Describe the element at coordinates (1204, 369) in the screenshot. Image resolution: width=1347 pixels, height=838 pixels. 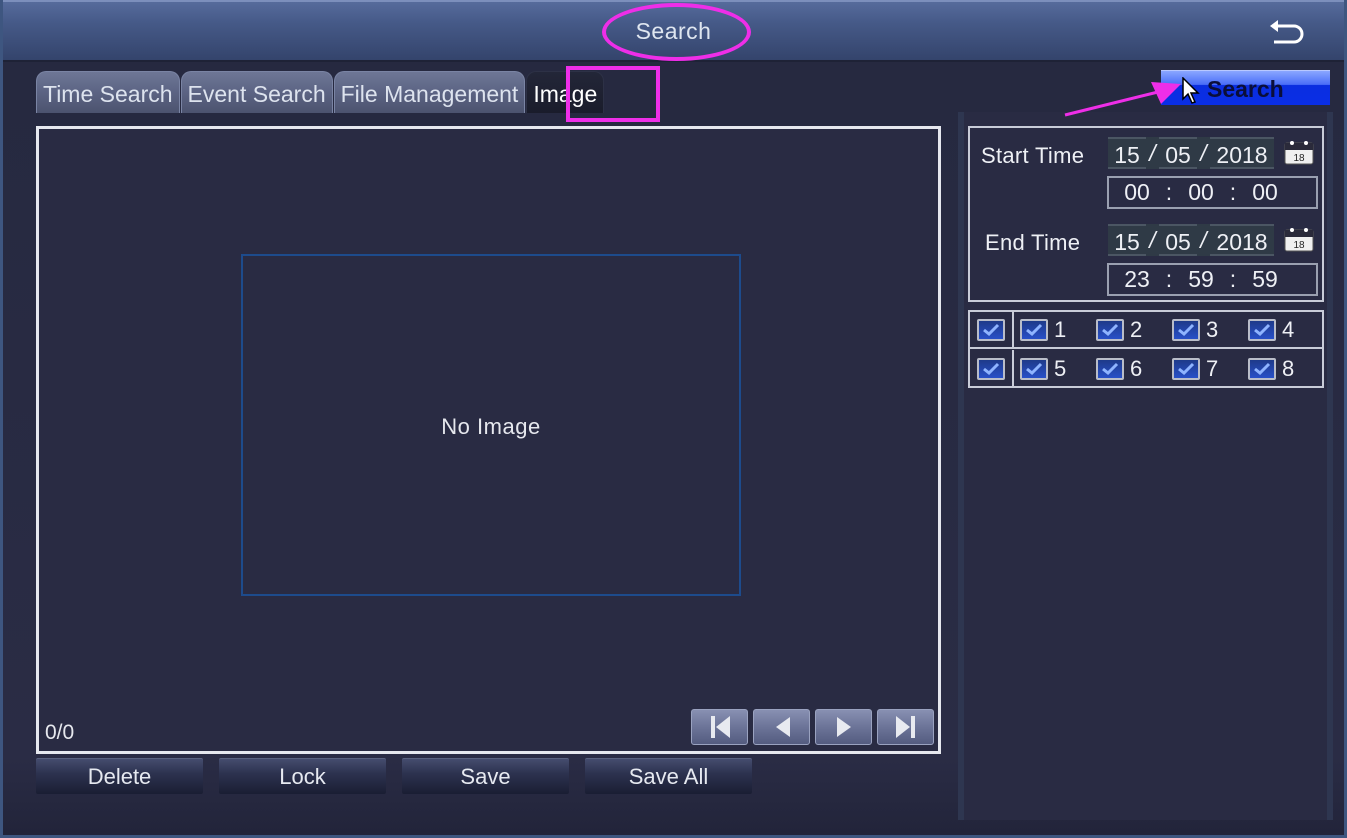
I see `channel-7: 7` at that location.